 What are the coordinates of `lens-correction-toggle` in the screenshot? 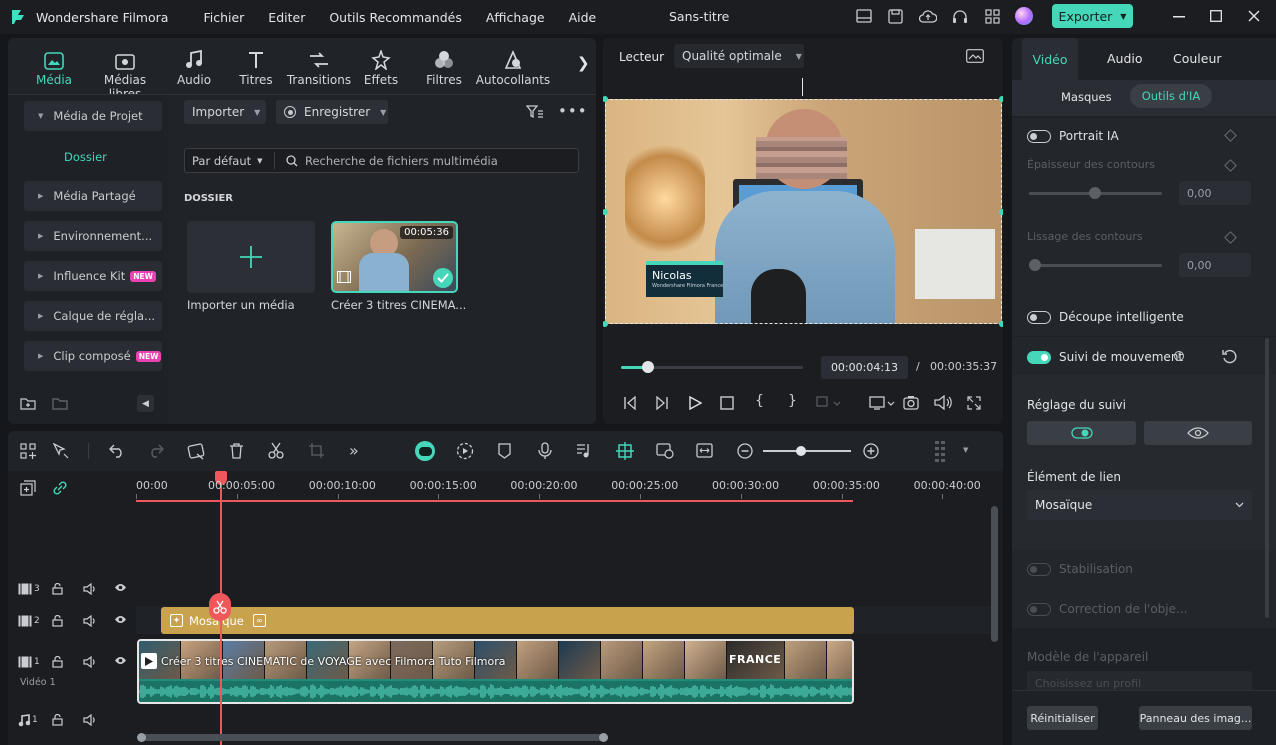 It's located at (1039, 609).